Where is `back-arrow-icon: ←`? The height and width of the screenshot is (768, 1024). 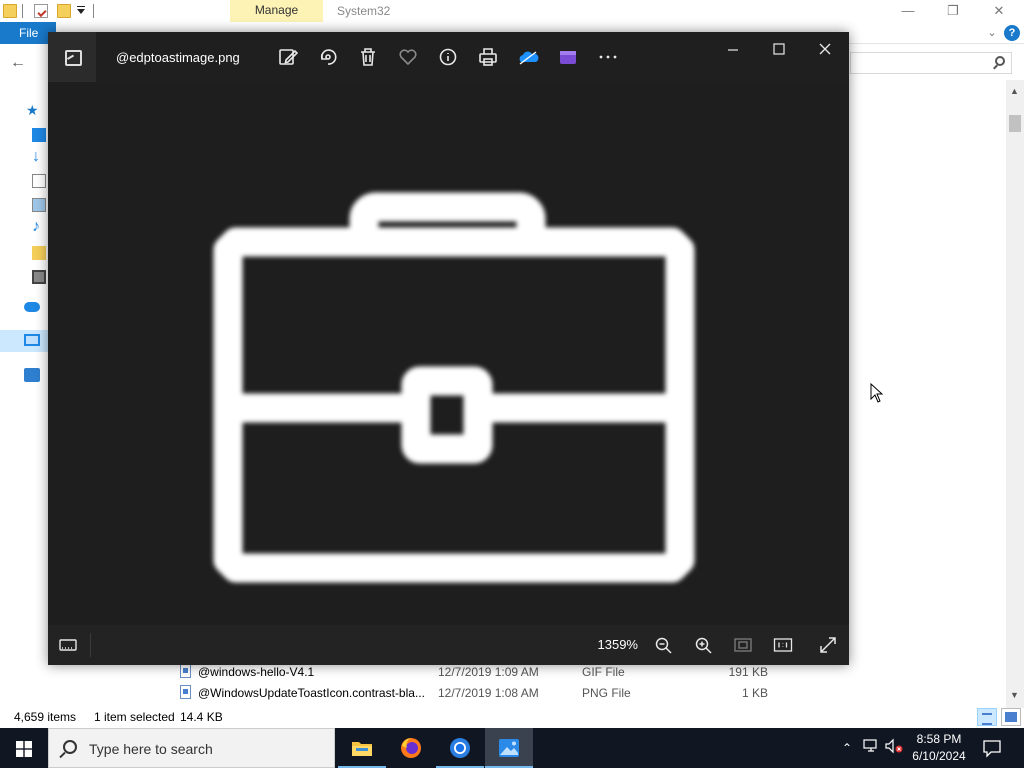
back-arrow-icon: ← is located at coordinates (18, 63).